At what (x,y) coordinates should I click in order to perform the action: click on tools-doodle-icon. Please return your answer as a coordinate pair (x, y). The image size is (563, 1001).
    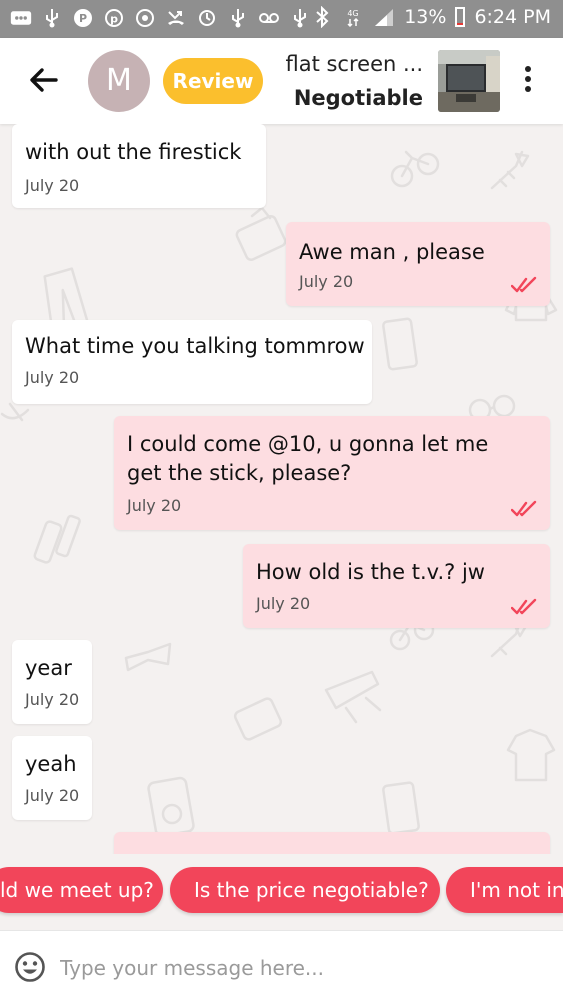
    Looking at the image, I should click on (57, 539).